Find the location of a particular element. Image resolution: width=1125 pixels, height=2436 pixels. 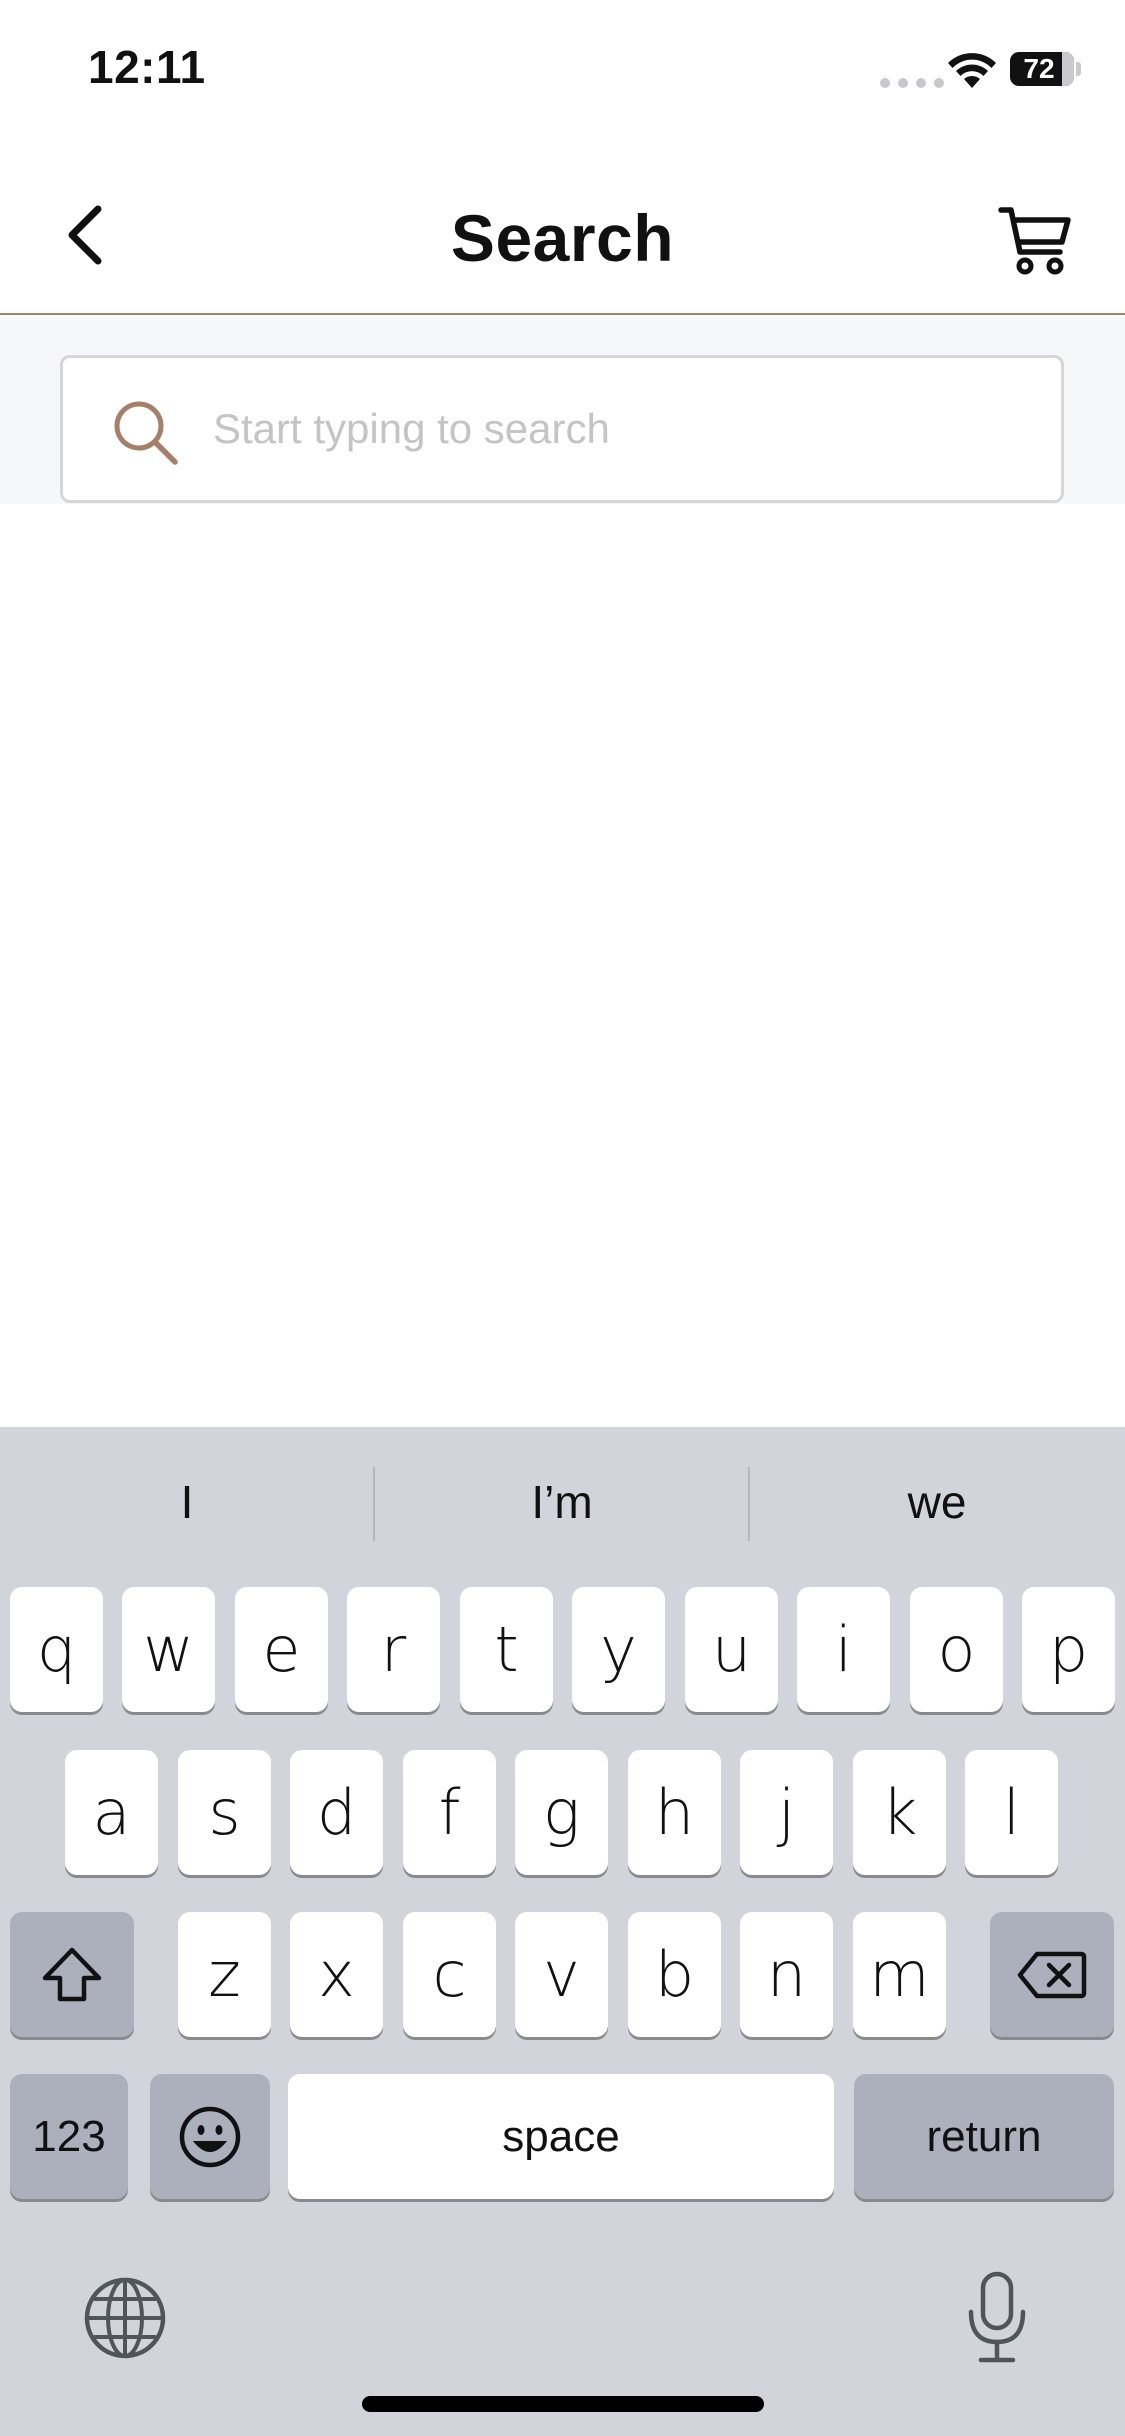

key-s: s is located at coordinates (224, 1812).